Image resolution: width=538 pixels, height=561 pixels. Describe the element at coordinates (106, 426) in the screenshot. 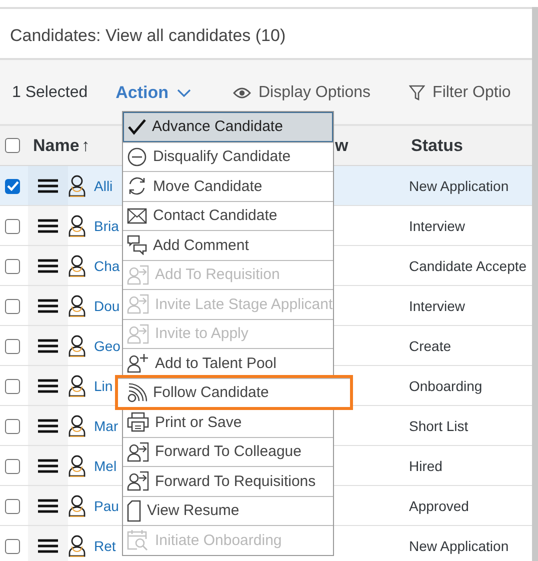

I see `candidate-name-link: Mar` at that location.